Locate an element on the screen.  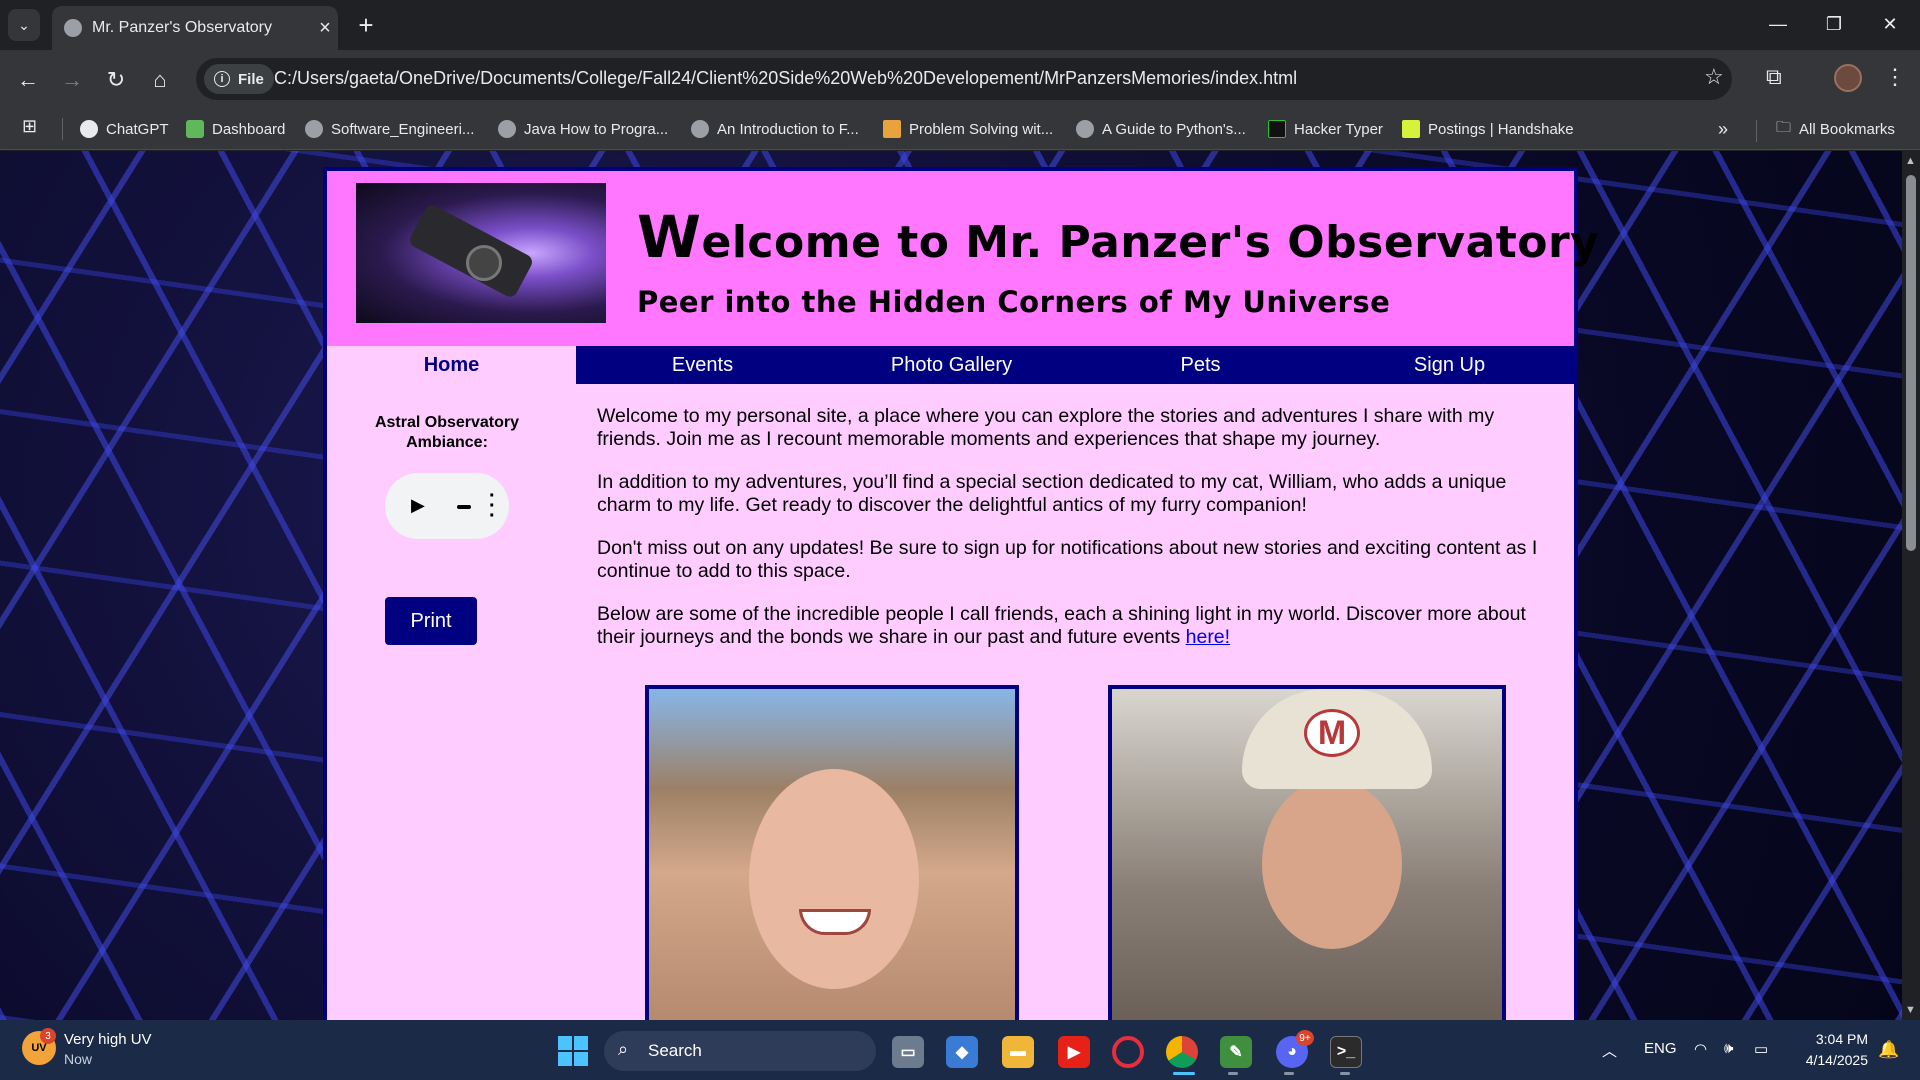
telescope-logo-image is located at coordinates (481, 253).